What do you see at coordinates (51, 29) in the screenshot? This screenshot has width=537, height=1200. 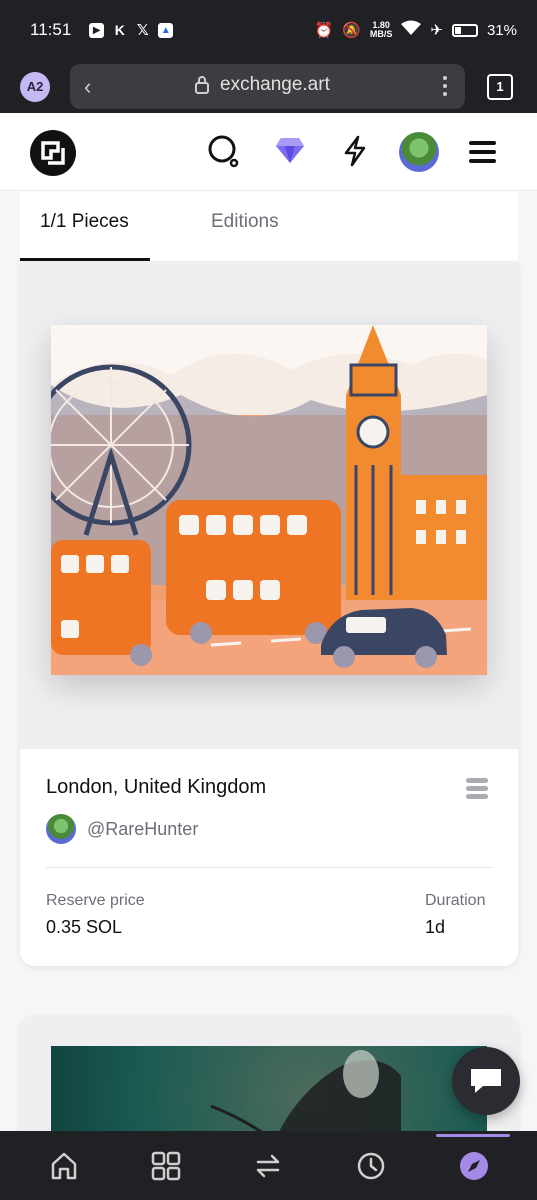 I see `status-time: 11:51` at bounding box center [51, 29].